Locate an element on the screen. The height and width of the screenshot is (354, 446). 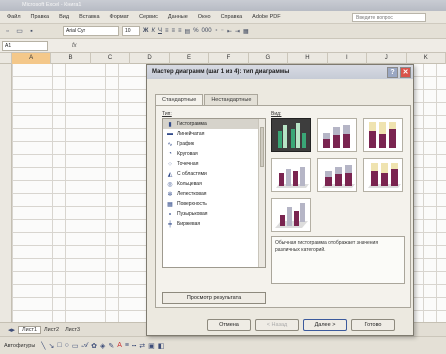
sheet-tab-2: Лист2 is located at coordinates (51, 330).